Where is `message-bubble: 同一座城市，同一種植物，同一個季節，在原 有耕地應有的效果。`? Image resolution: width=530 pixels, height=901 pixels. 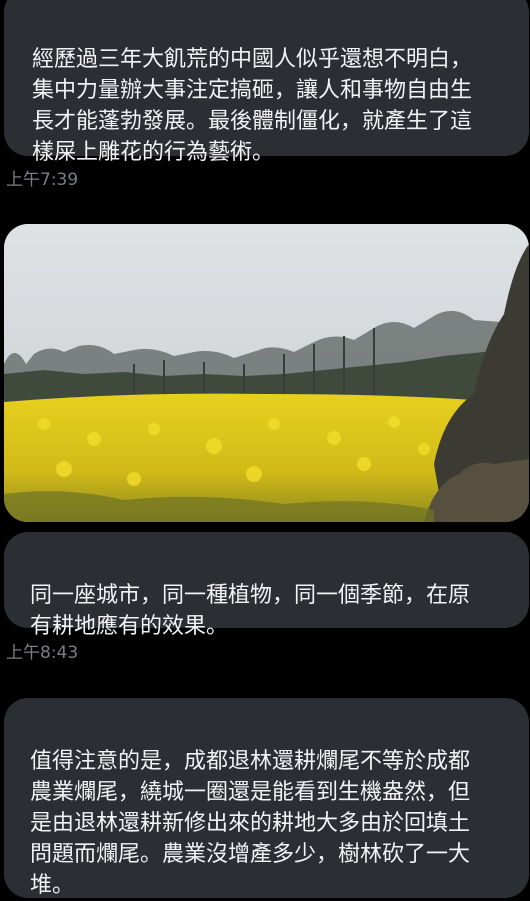
message-bubble: 同一座城市，同一種植物，同一個季節，在原 有耕地應有的效果。 is located at coordinates (266, 585).